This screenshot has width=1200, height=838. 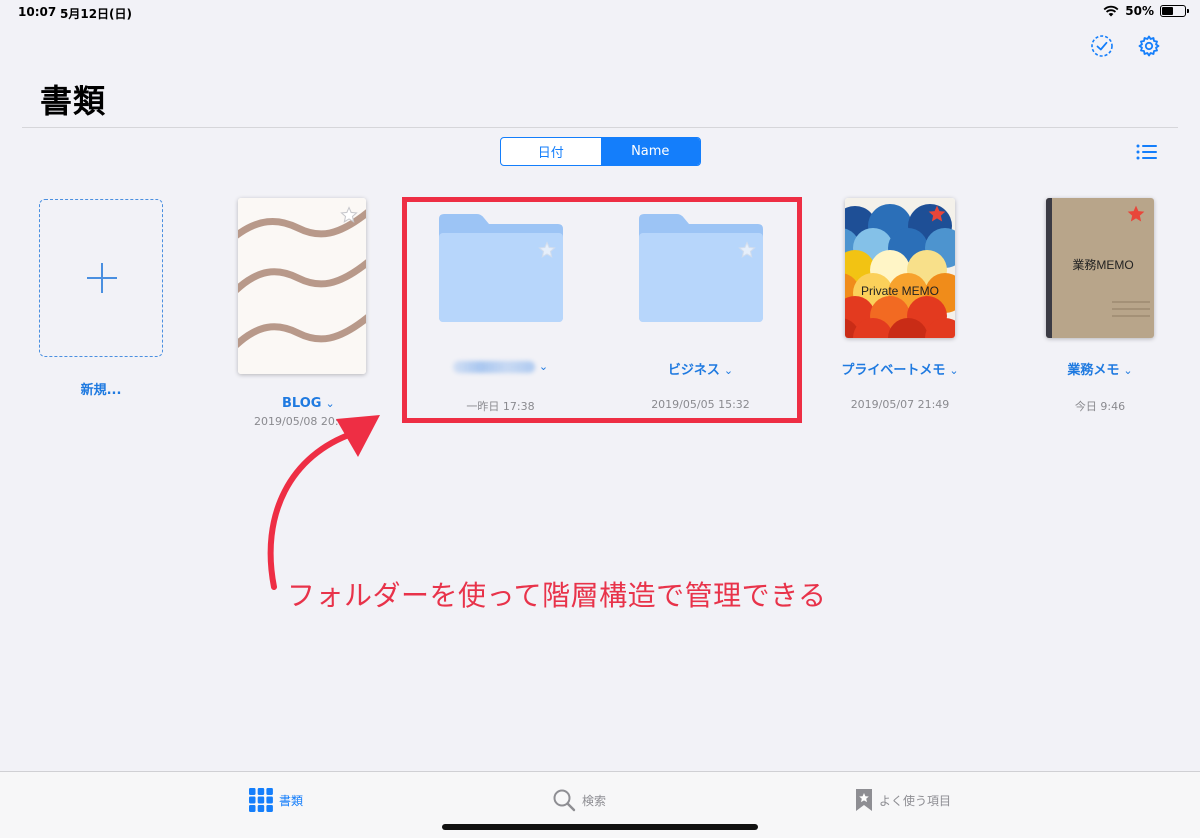 I want to click on curved-arrow-annotation, so click(x=323, y=502).